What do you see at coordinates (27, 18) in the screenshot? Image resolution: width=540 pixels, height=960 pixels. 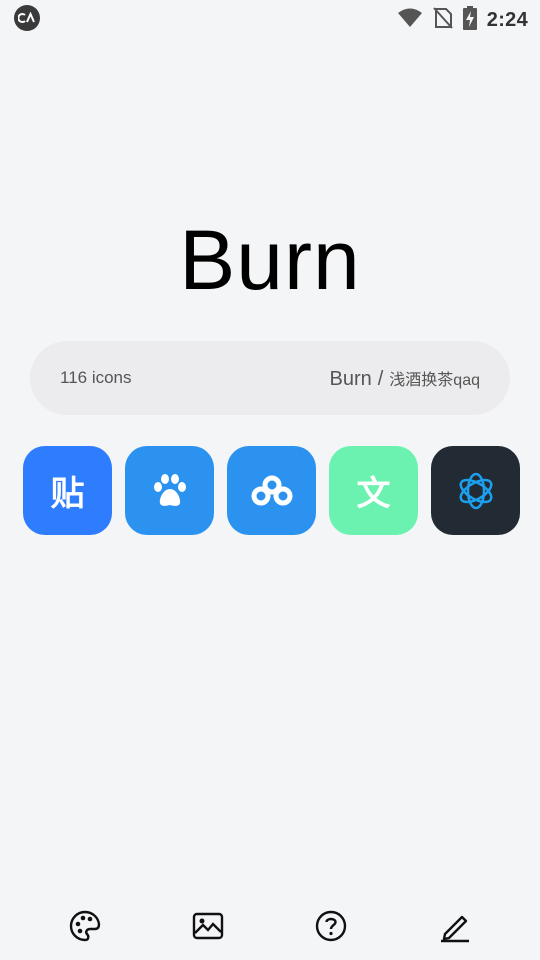 I see `app-notification-icon` at bounding box center [27, 18].